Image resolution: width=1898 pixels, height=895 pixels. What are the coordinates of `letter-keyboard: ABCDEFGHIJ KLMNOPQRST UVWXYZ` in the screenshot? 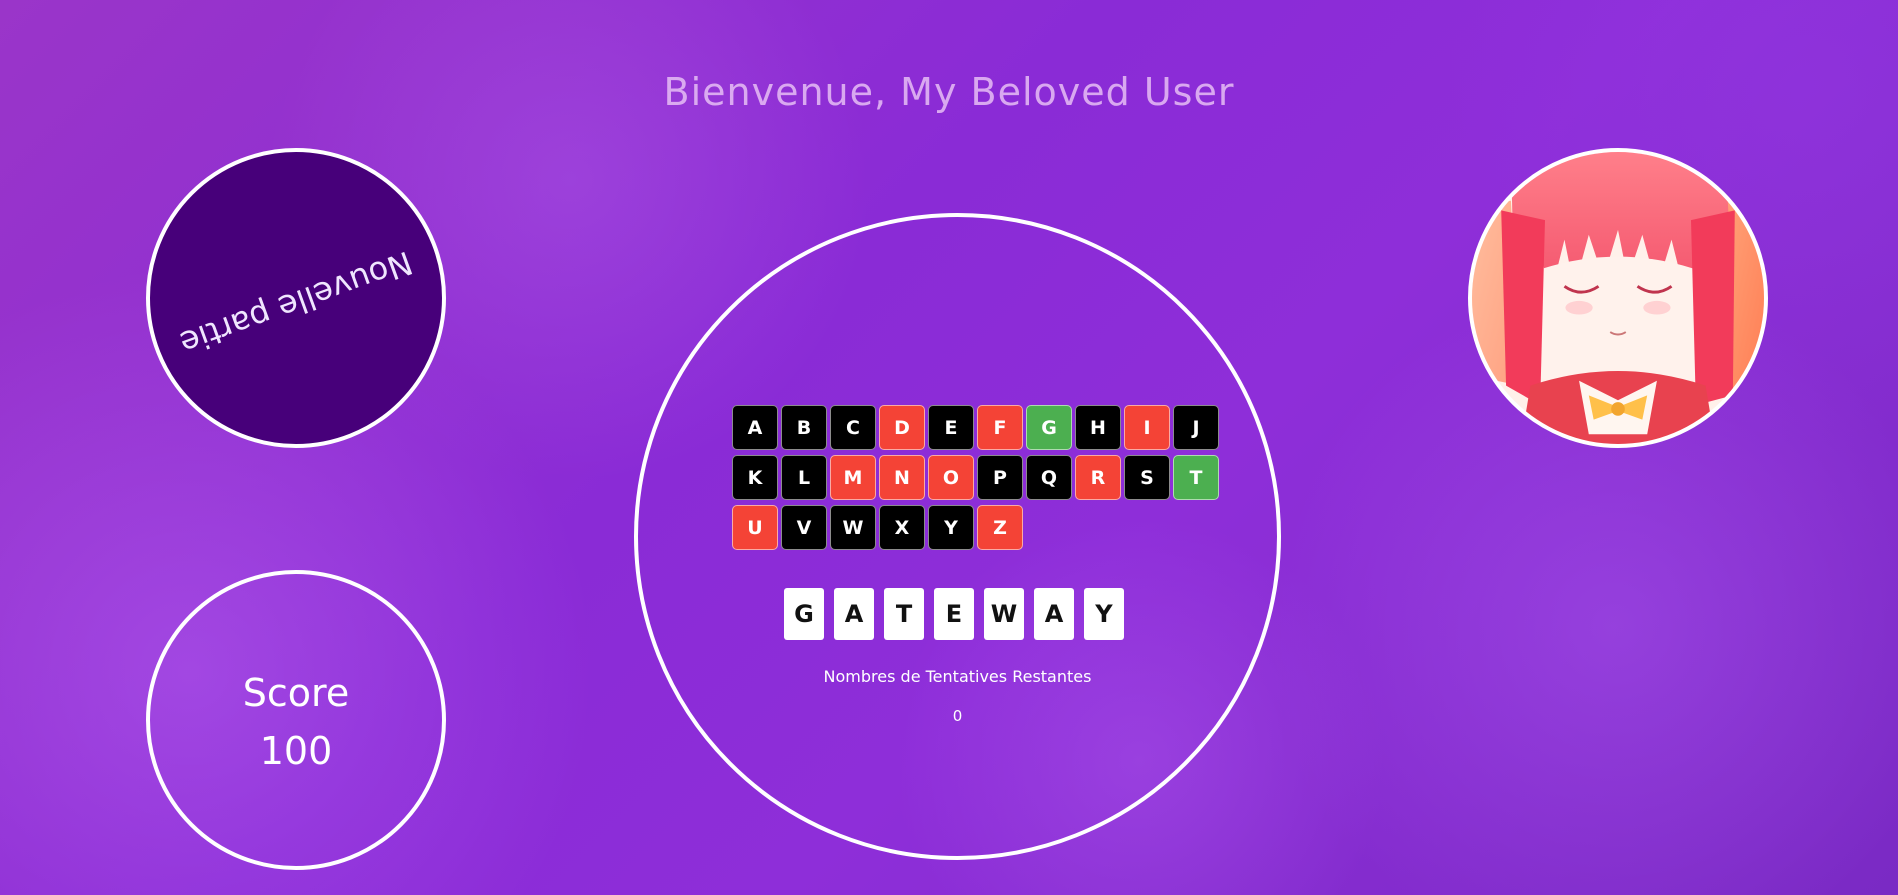 It's located at (982, 480).